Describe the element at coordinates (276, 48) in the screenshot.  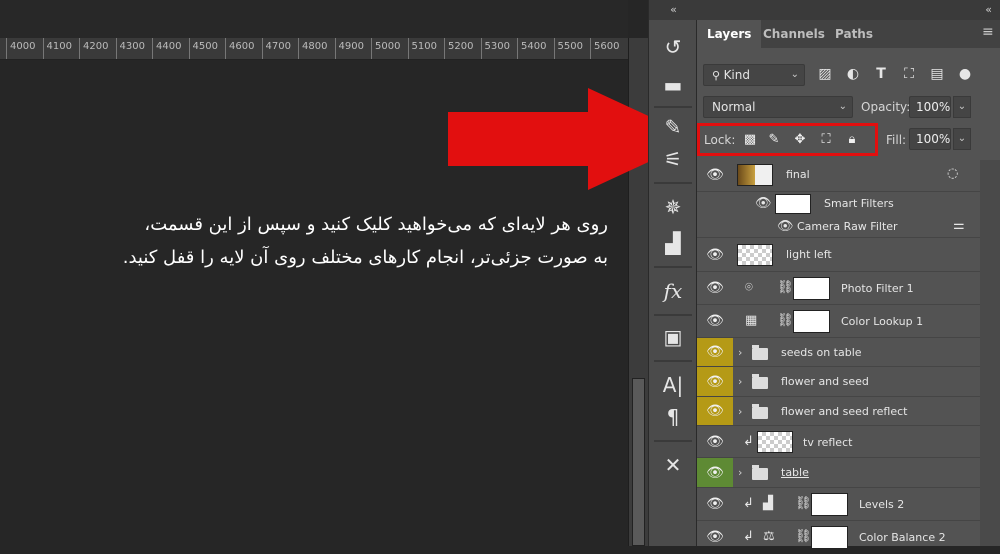
I see `ruler-tick: 4700` at that location.